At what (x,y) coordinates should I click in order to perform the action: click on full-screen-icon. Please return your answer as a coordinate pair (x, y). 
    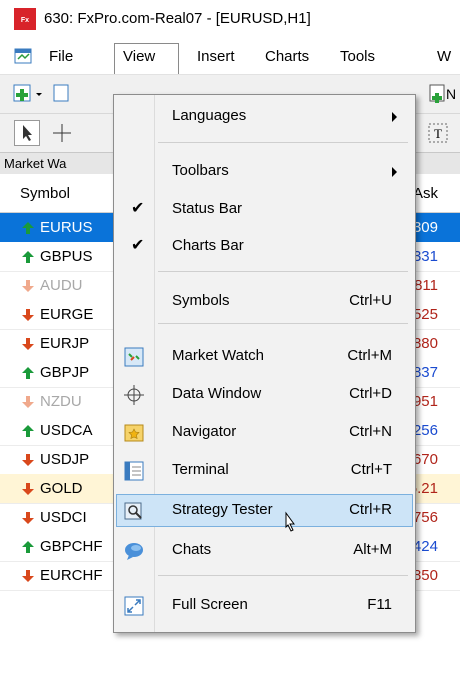
    Looking at the image, I should click on (134, 606).